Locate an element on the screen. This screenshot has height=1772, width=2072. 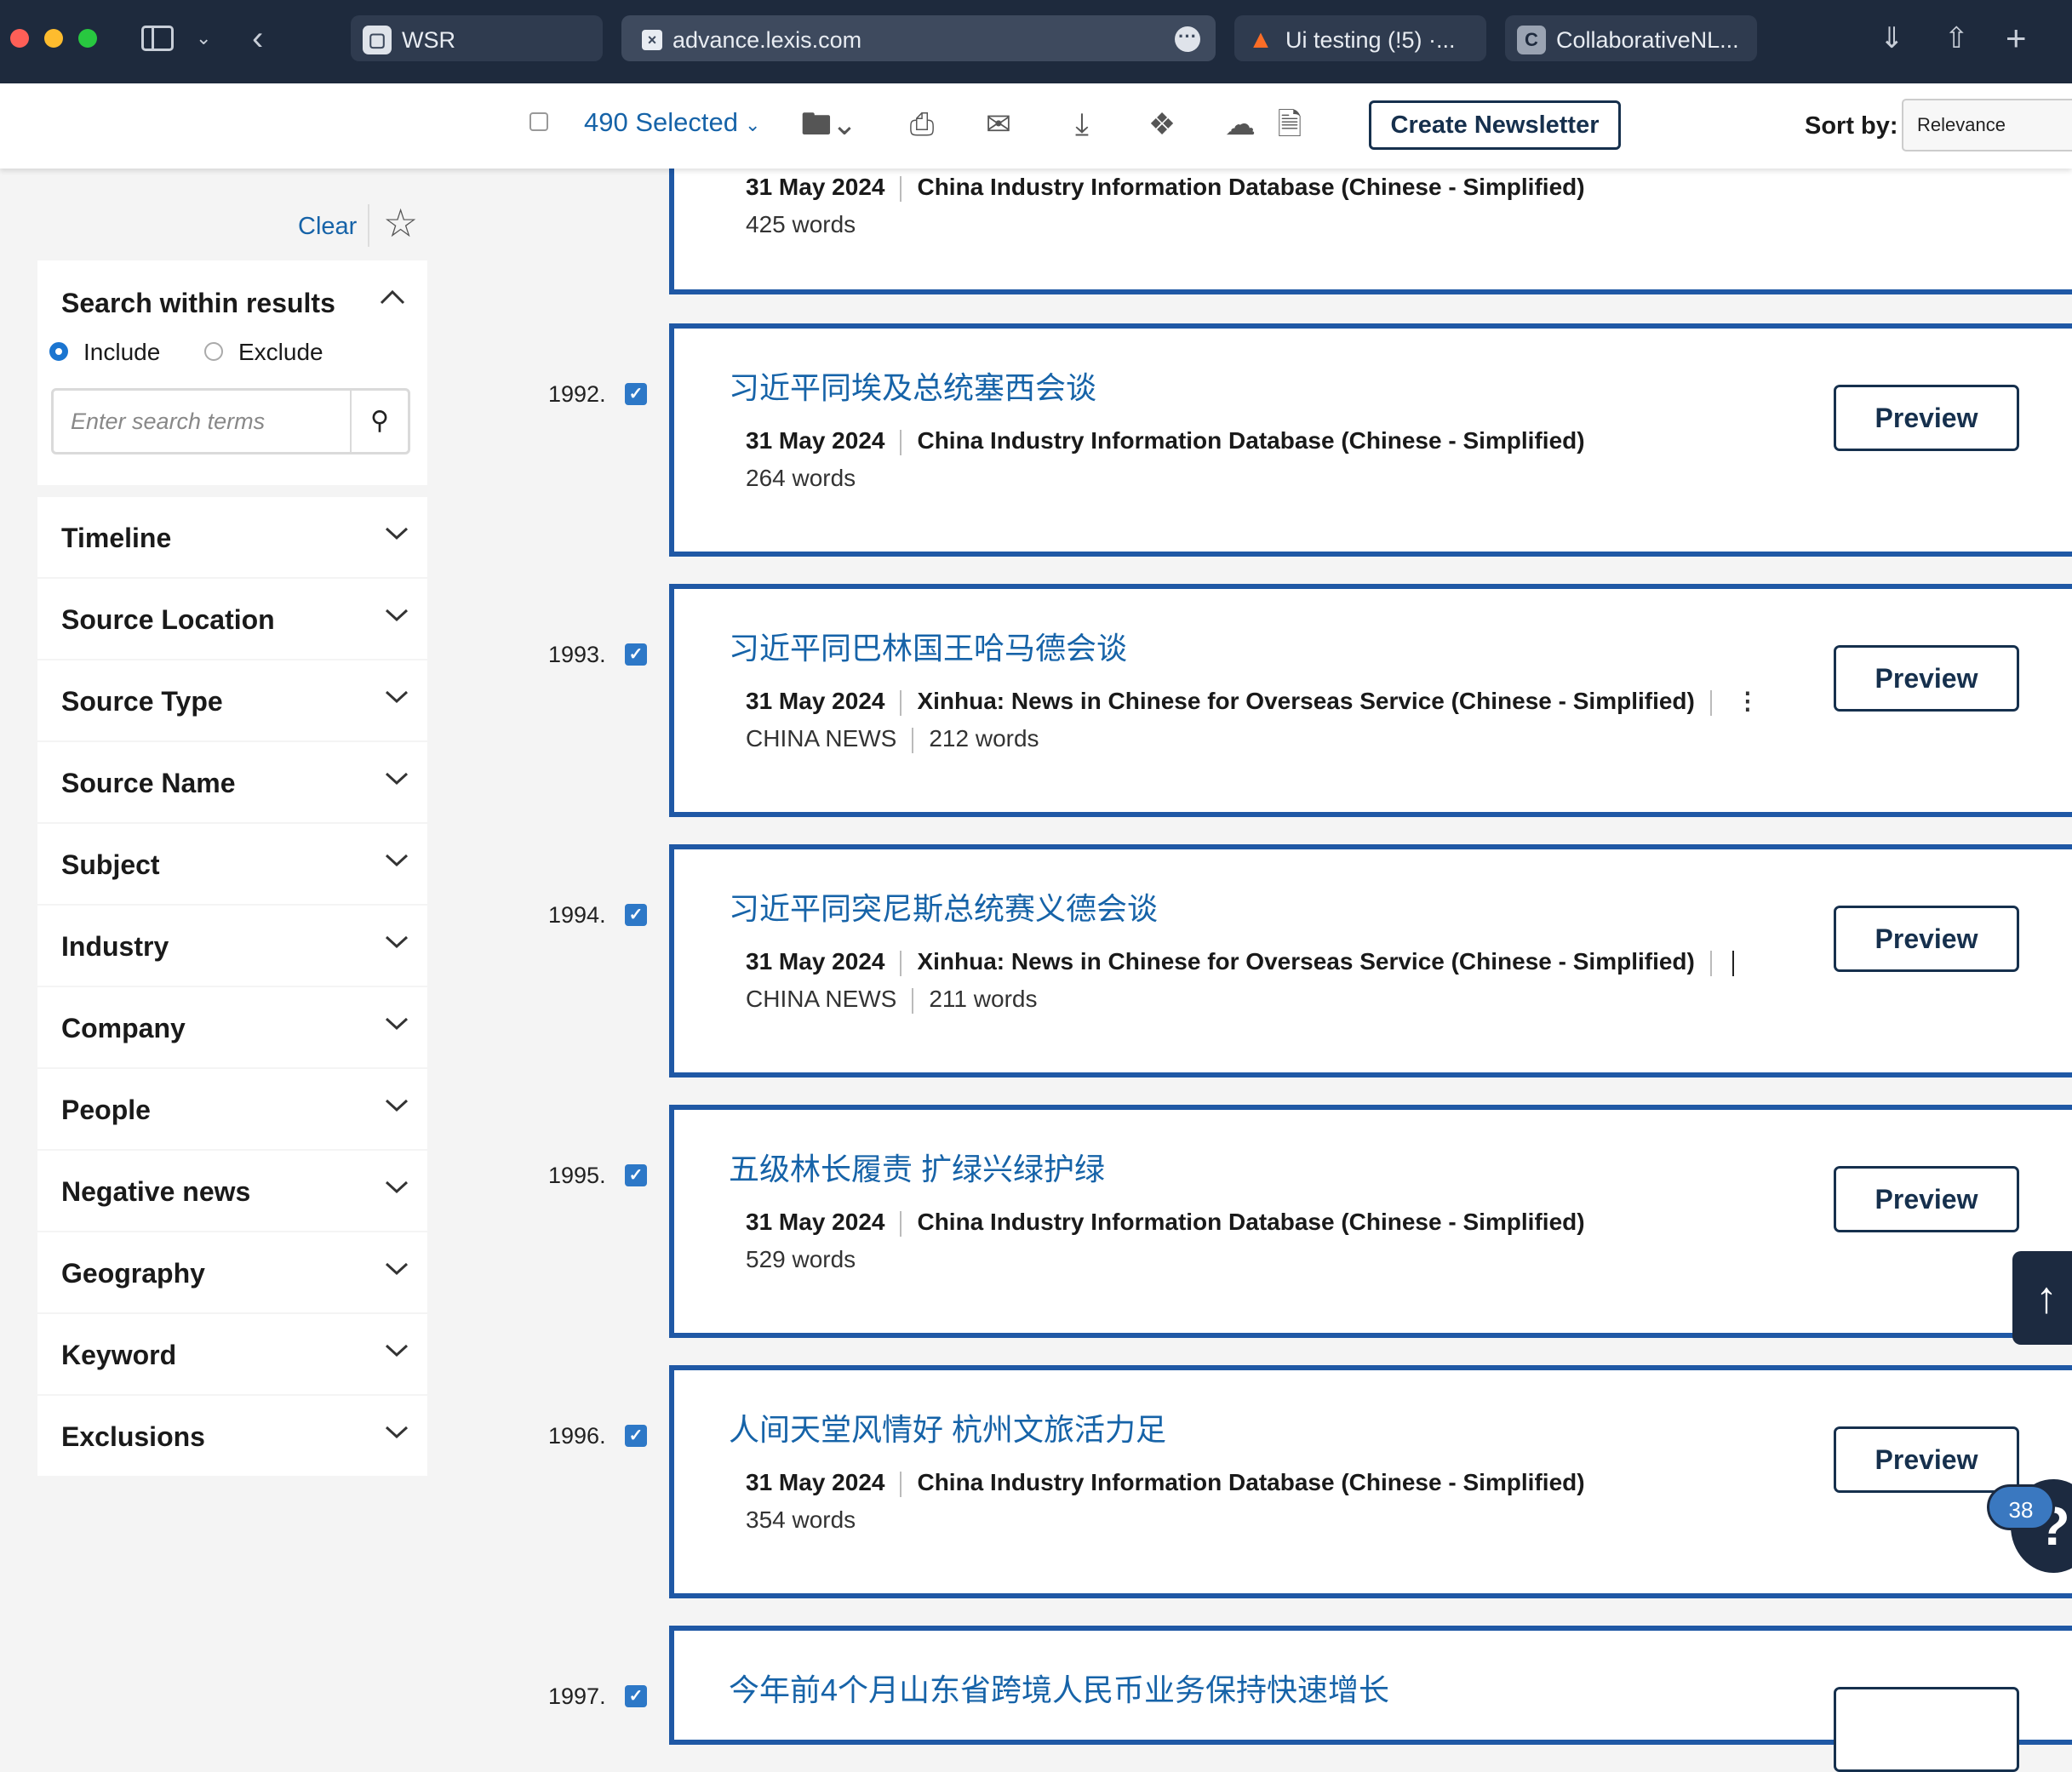
selected-dropdown: 490 Selected ⌄ is located at coordinates (672, 124).